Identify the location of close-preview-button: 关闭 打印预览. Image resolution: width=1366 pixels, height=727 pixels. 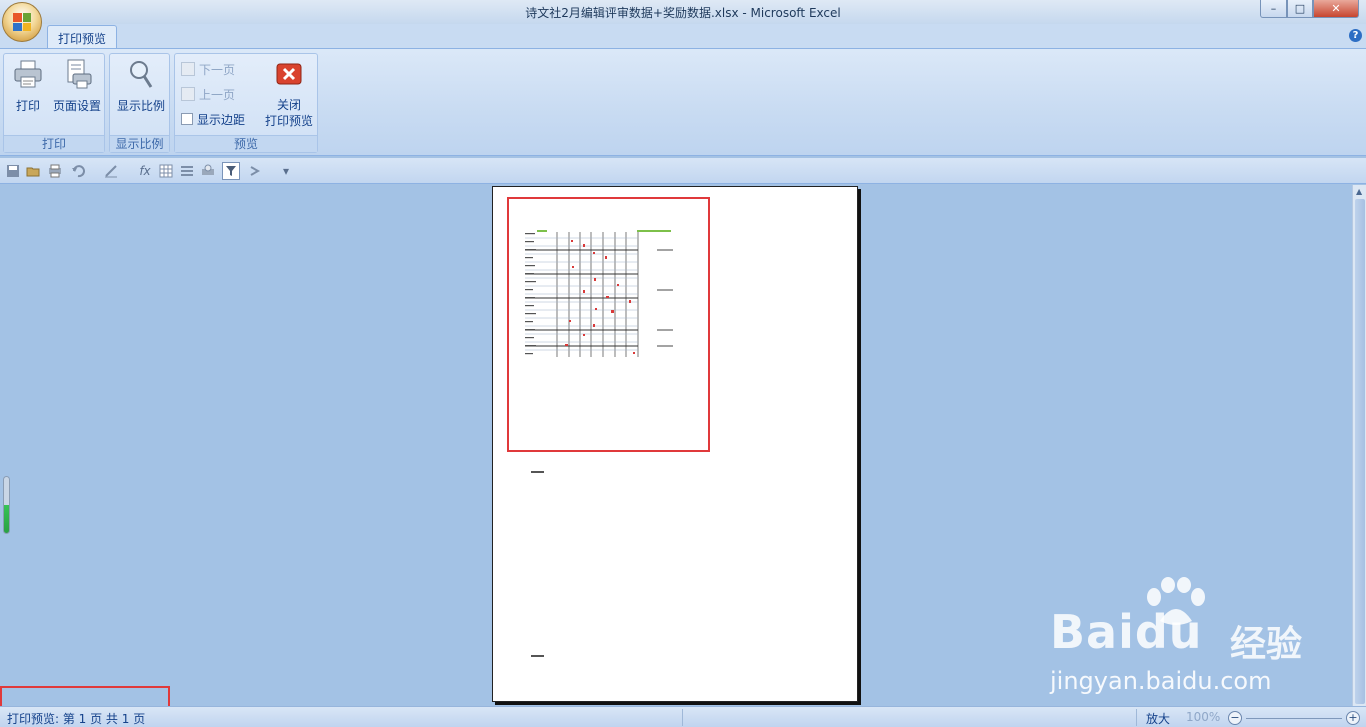
(289, 93).